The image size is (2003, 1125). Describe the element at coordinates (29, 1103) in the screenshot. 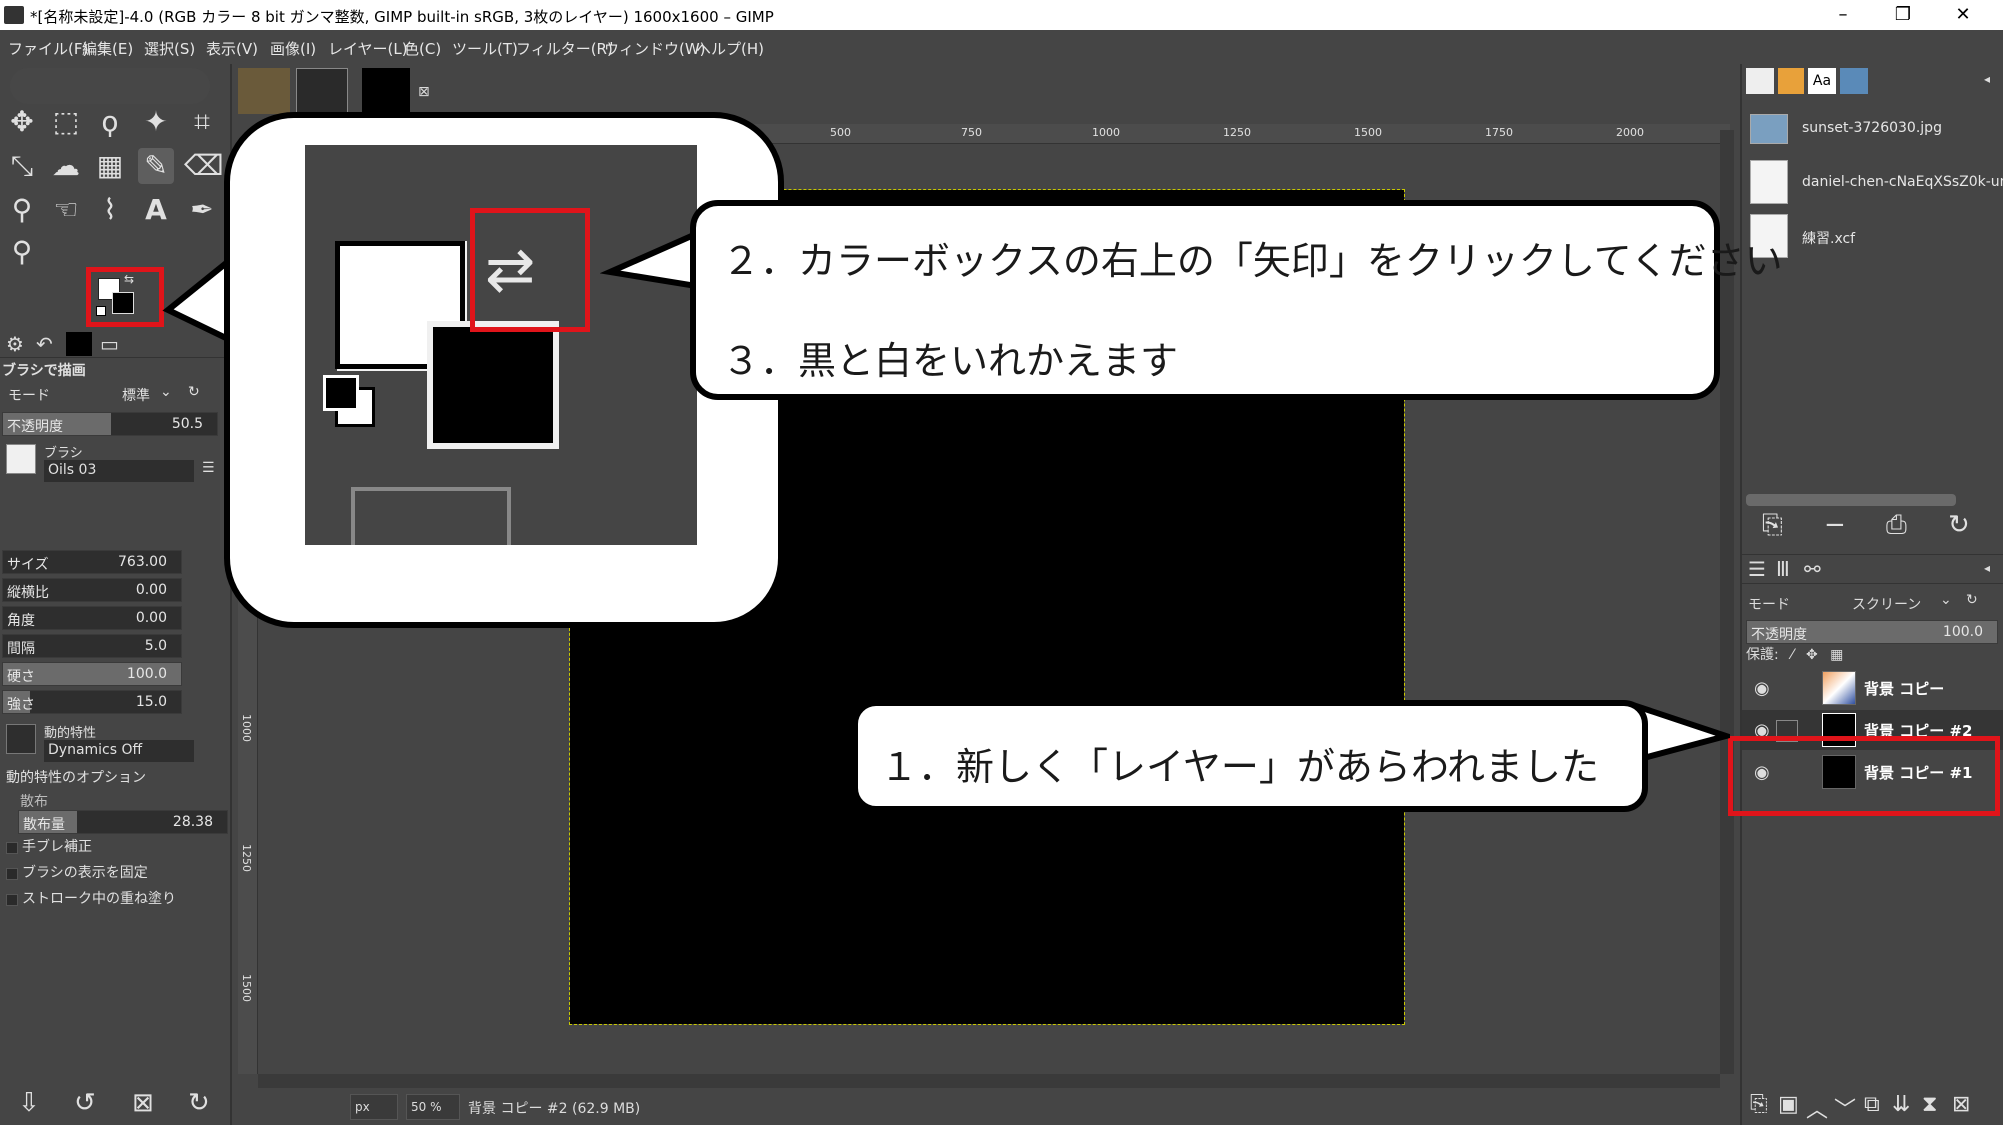

I see `save-options-icon: ⇩` at that location.